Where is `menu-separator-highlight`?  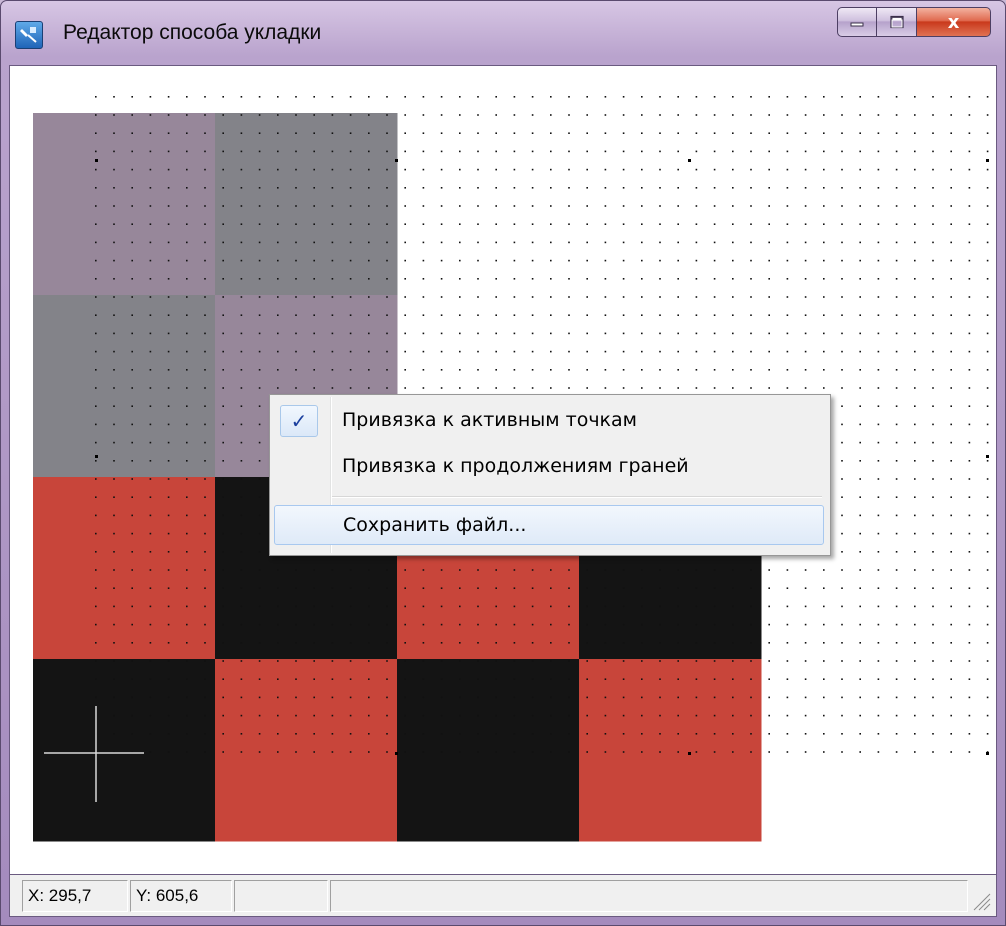
menu-separator-highlight is located at coordinates (577, 497).